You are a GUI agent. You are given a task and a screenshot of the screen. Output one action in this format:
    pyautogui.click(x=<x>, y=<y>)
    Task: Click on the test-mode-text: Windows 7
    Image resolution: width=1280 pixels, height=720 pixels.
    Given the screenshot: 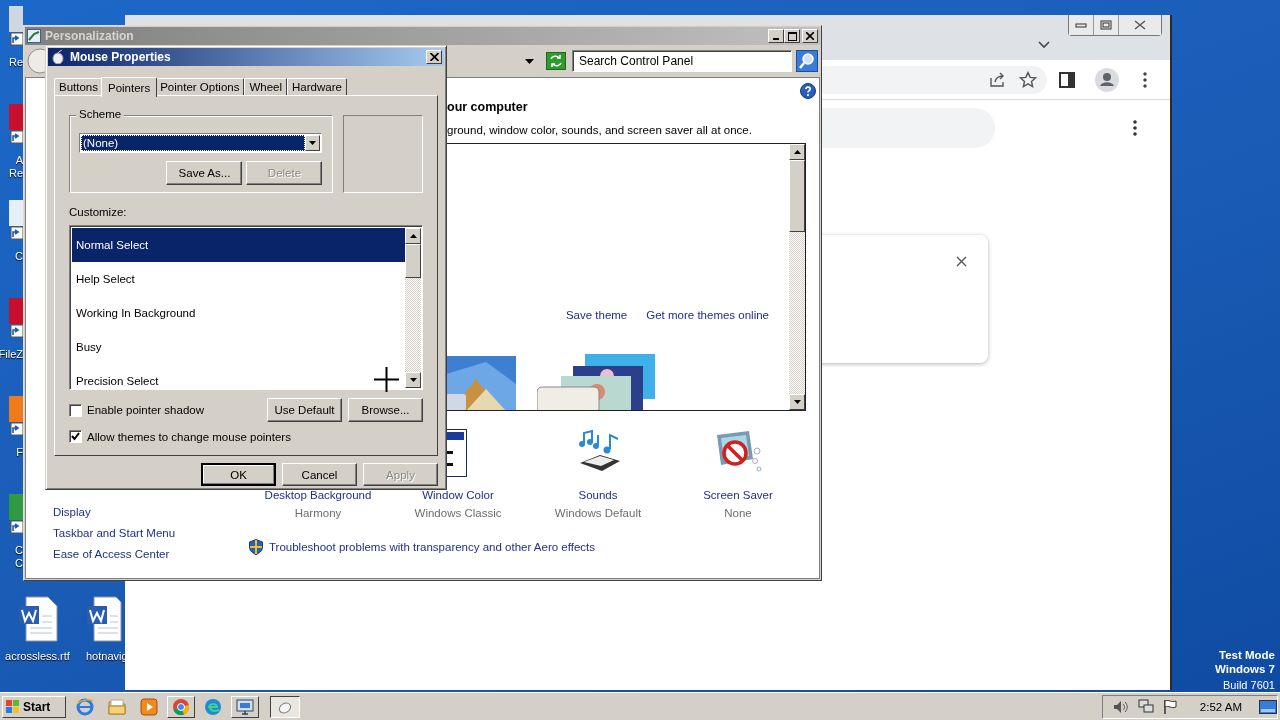 What is the action you would take?
    pyautogui.click(x=1245, y=669)
    